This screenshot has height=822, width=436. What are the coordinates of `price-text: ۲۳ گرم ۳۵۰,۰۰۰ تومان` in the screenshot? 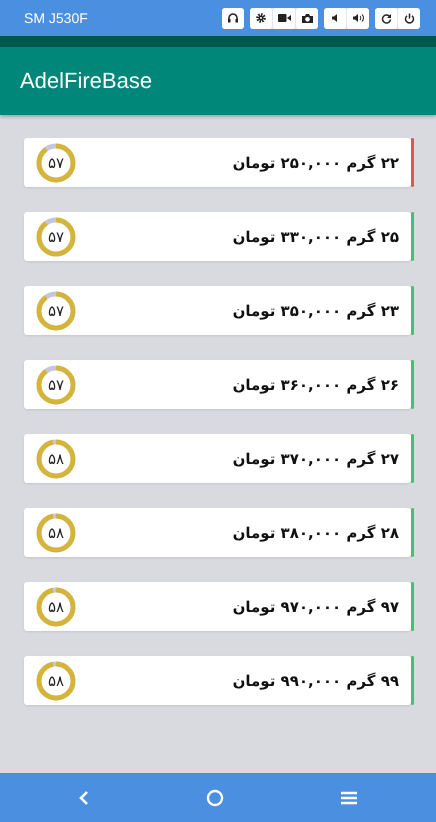 It's located at (315, 311).